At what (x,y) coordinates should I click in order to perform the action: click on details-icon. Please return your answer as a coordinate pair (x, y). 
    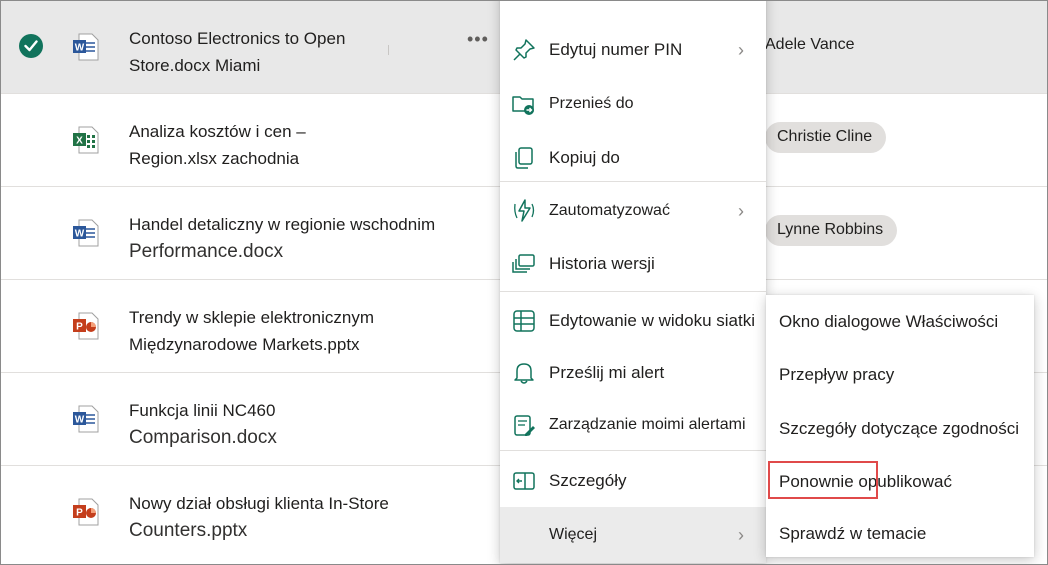
    Looking at the image, I should click on (524, 481).